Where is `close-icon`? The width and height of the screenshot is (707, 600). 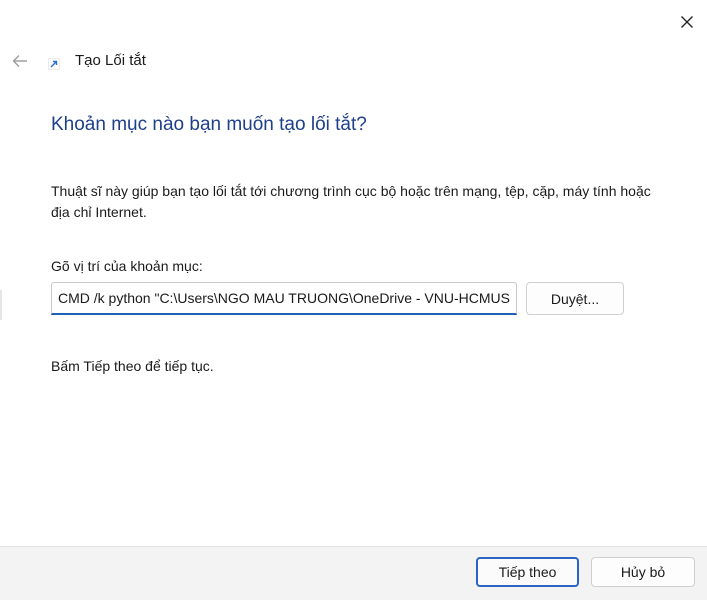 close-icon is located at coordinates (687, 22).